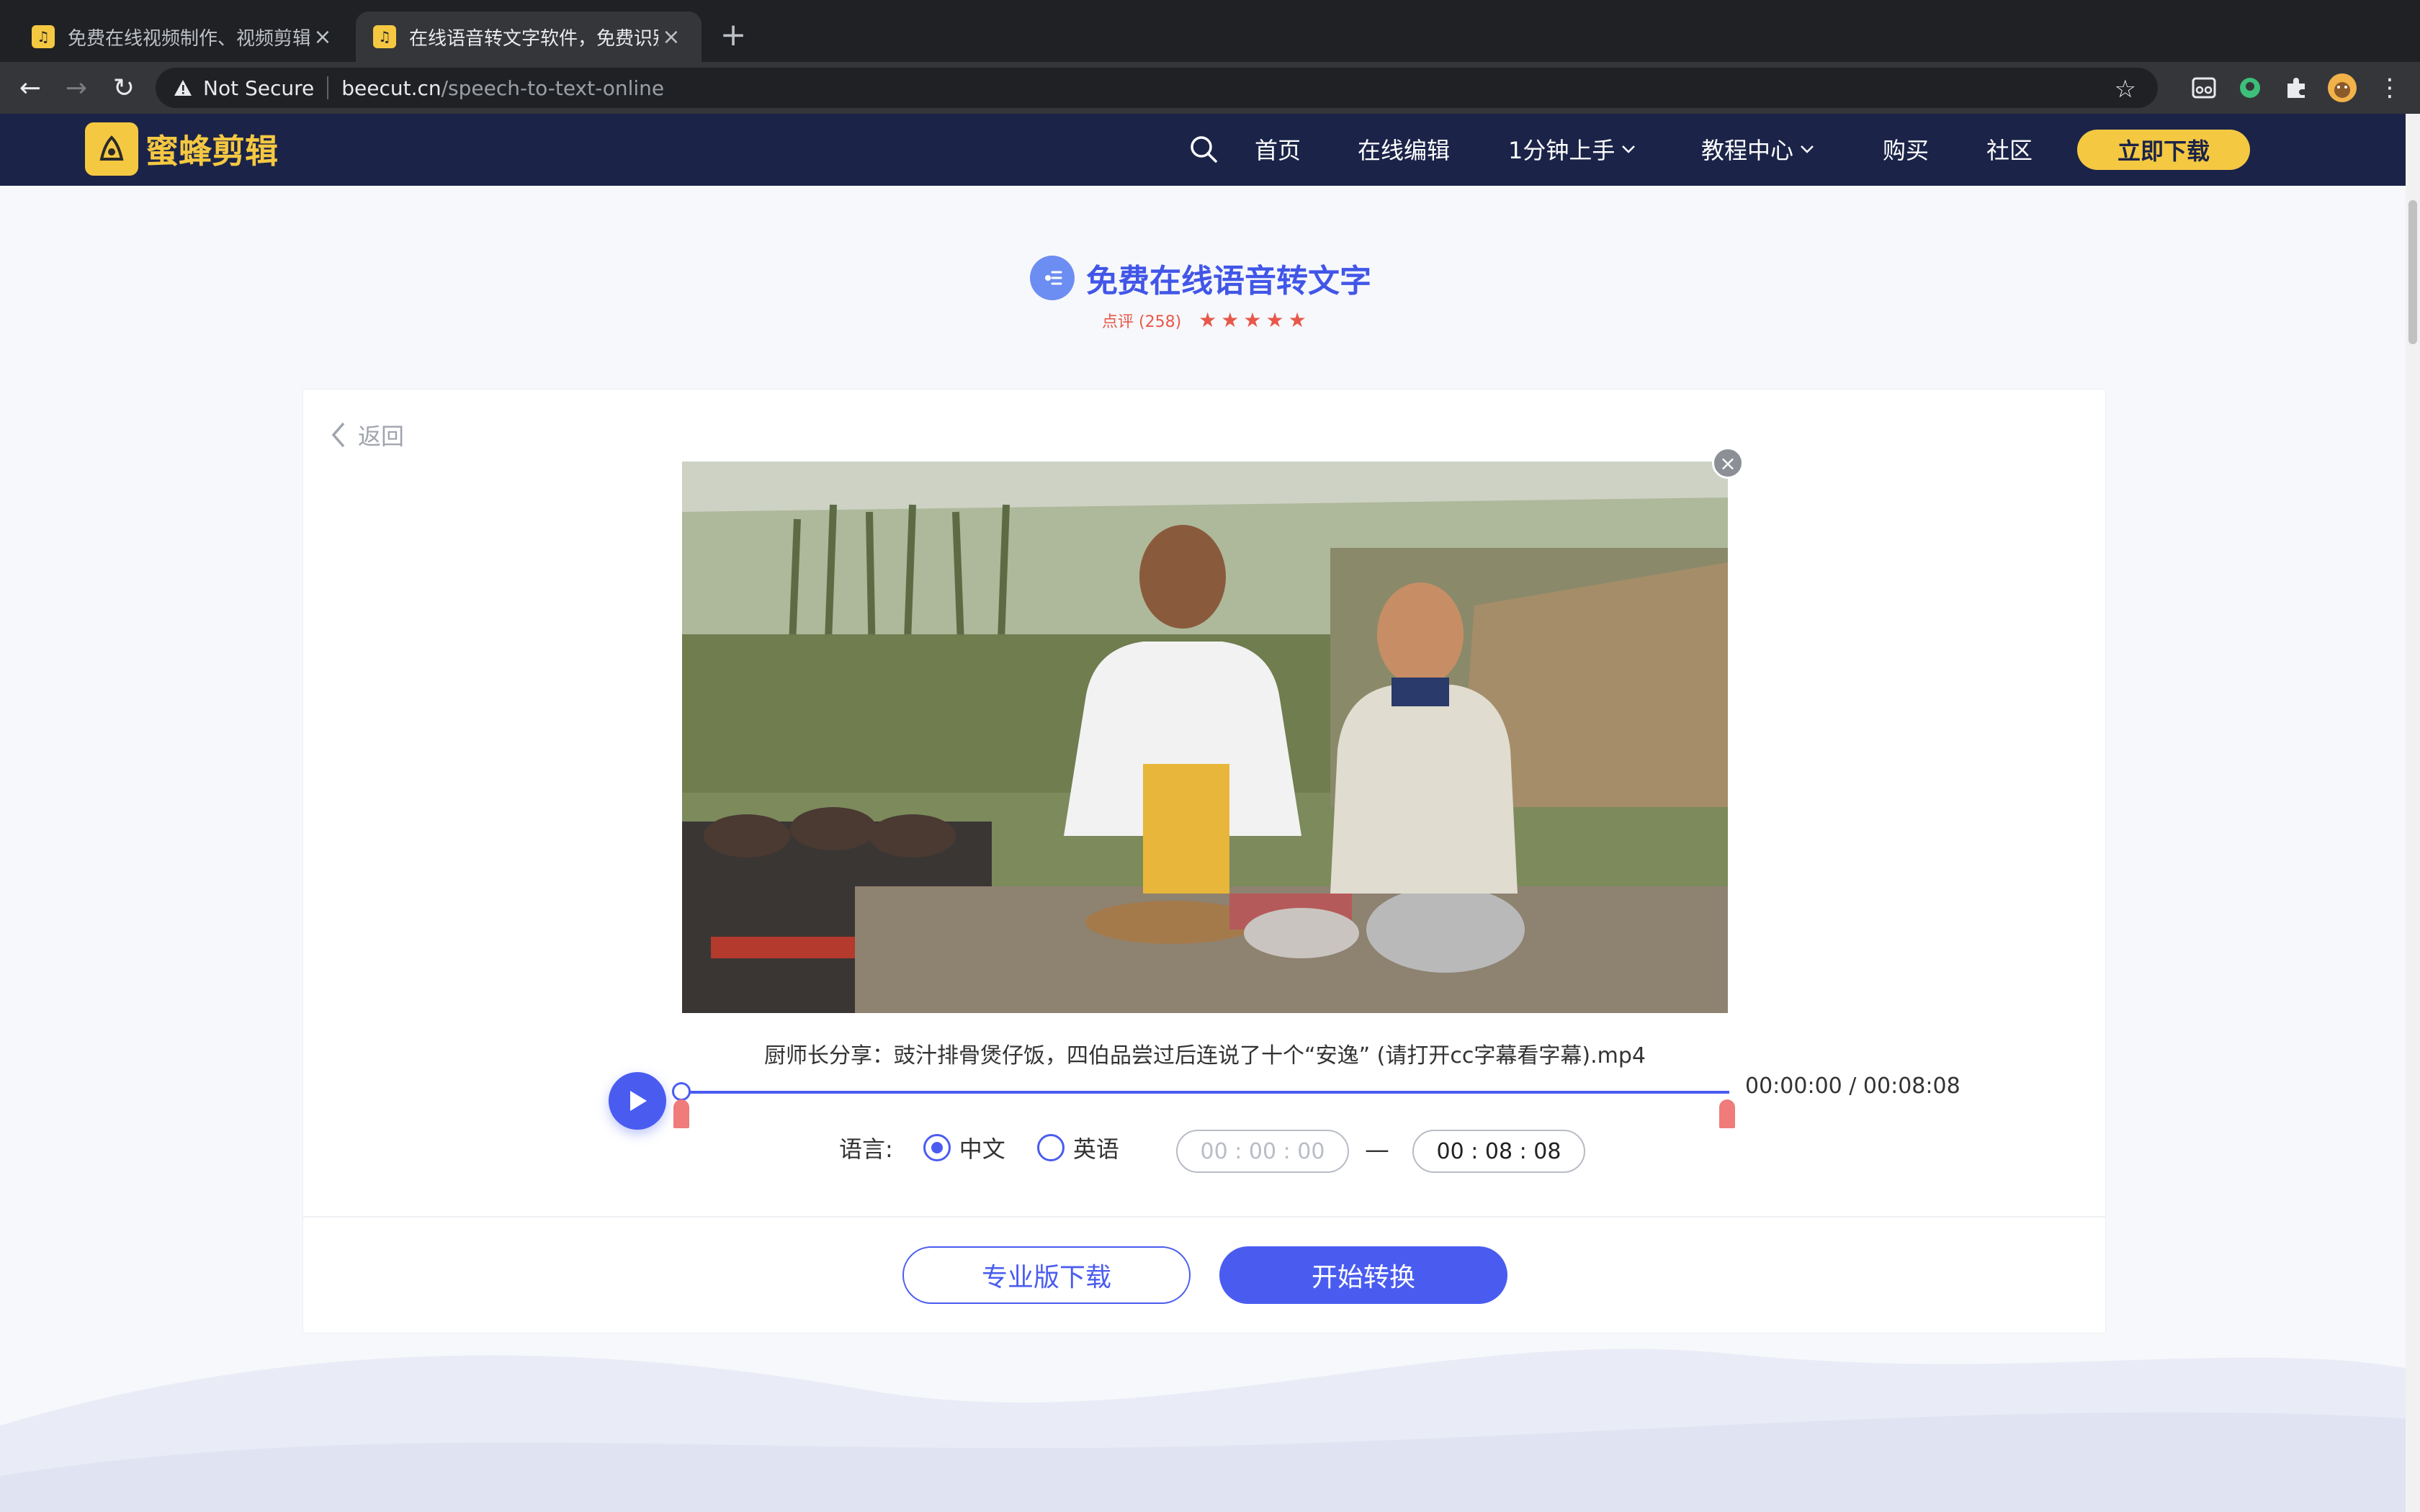 The image size is (2420, 1512). I want to click on new-tab-button: +, so click(733, 34).